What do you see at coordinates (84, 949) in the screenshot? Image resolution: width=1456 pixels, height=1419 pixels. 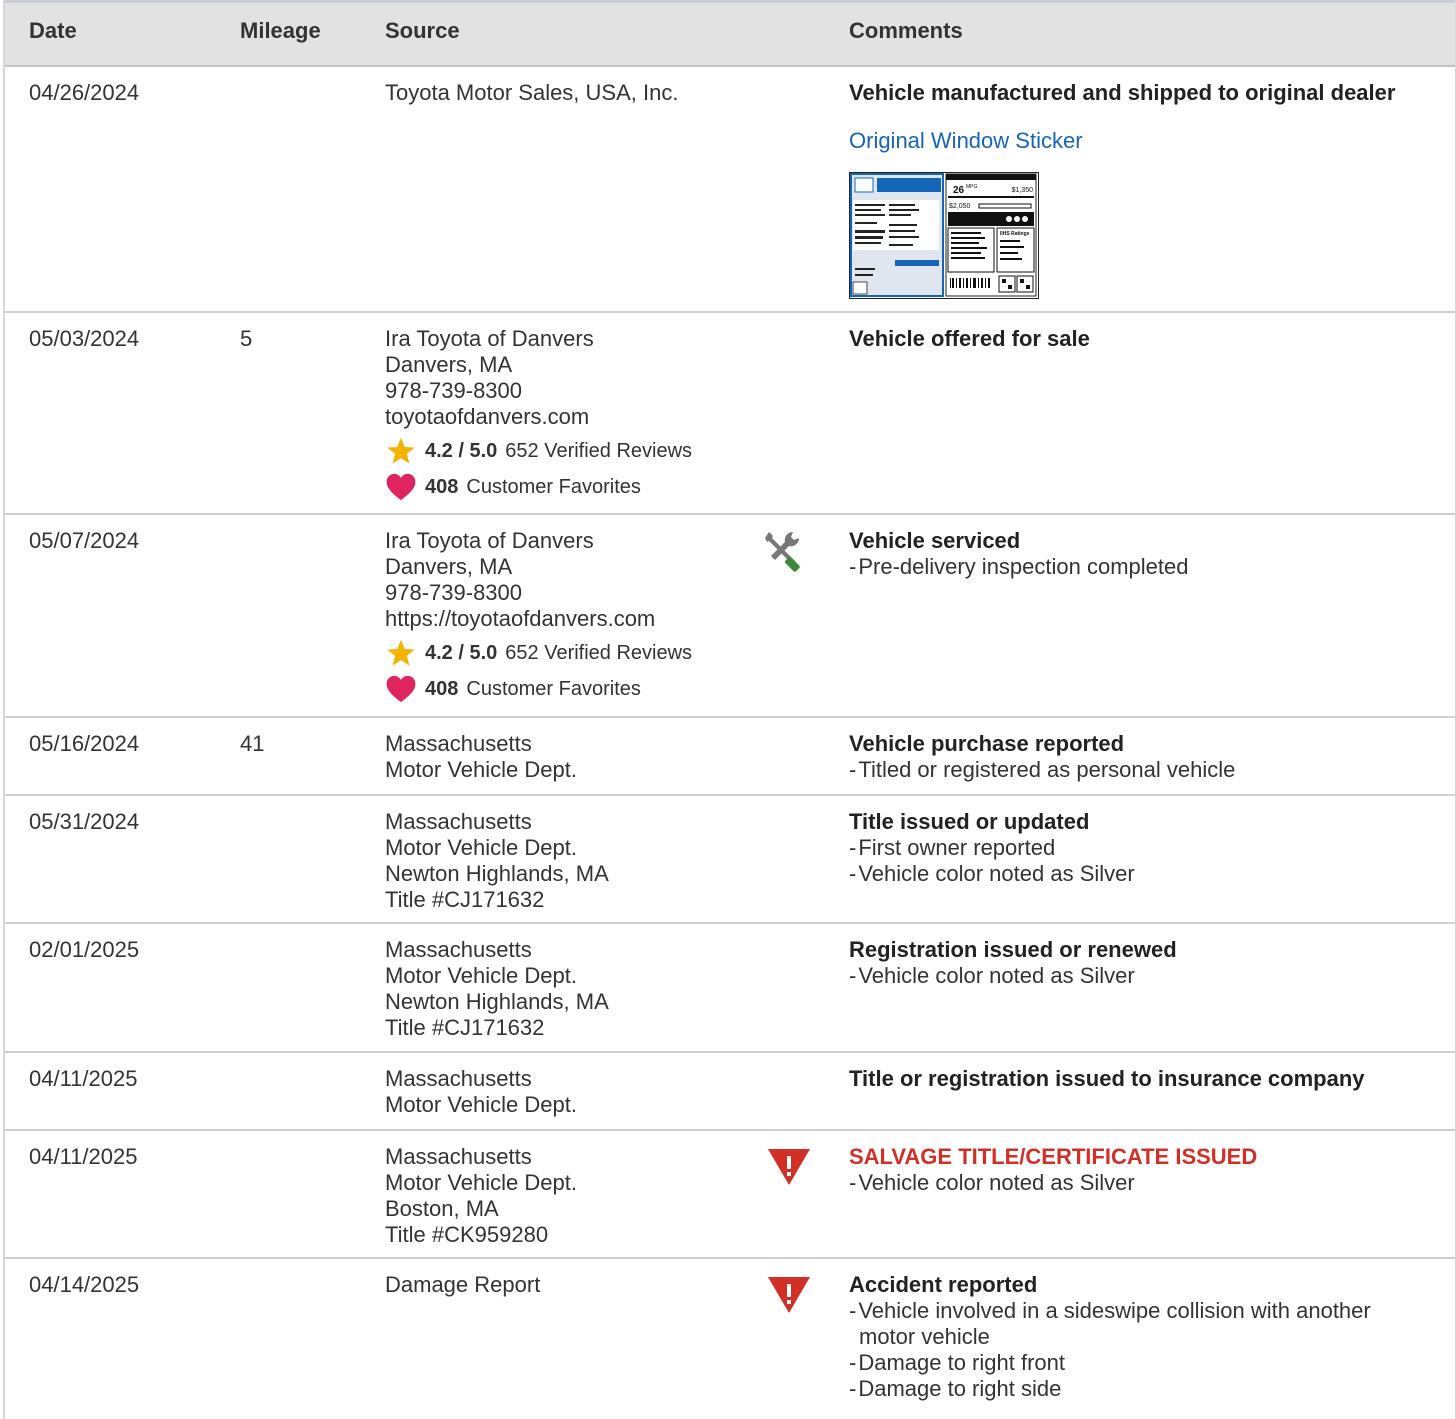 I see `row-date: 02/01/2025` at bounding box center [84, 949].